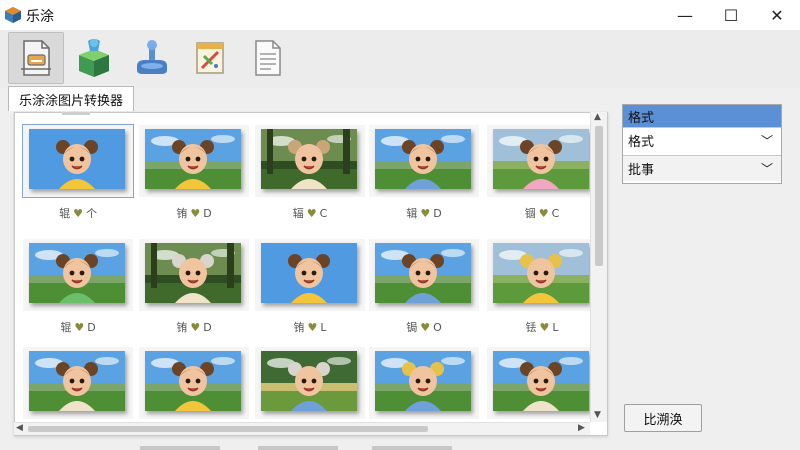 The width and height of the screenshot is (800, 450). I want to click on tool-puzzle-box, so click(94, 58).